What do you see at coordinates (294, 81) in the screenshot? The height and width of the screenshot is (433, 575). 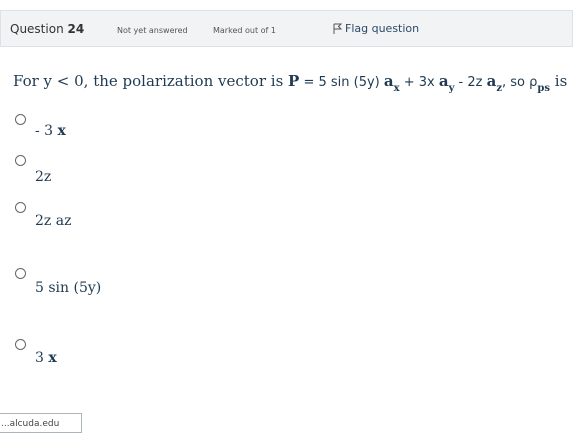 I see `polarization-symbol: P` at bounding box center [294, 81].